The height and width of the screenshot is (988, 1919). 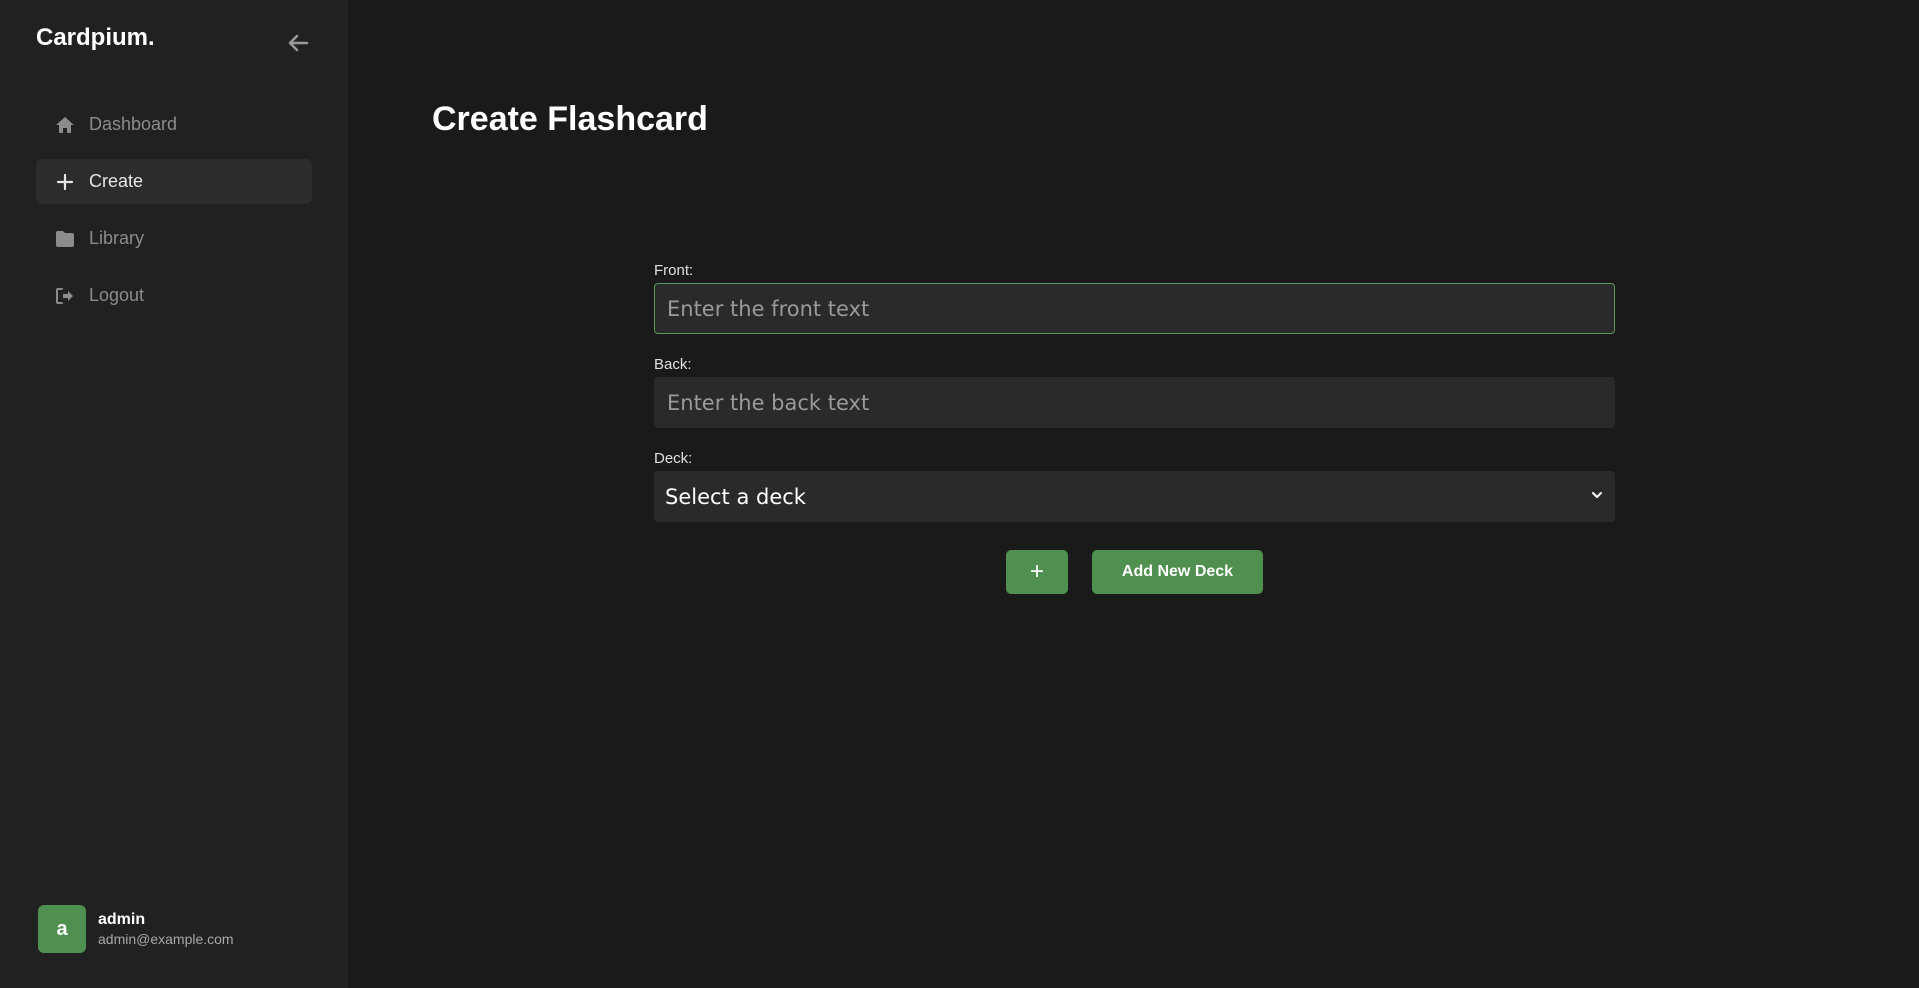 What do you see at coordinates (174, 181) in the screenshot?
I see `sidebar-item-create: Create` at bounding box center [174, 181].